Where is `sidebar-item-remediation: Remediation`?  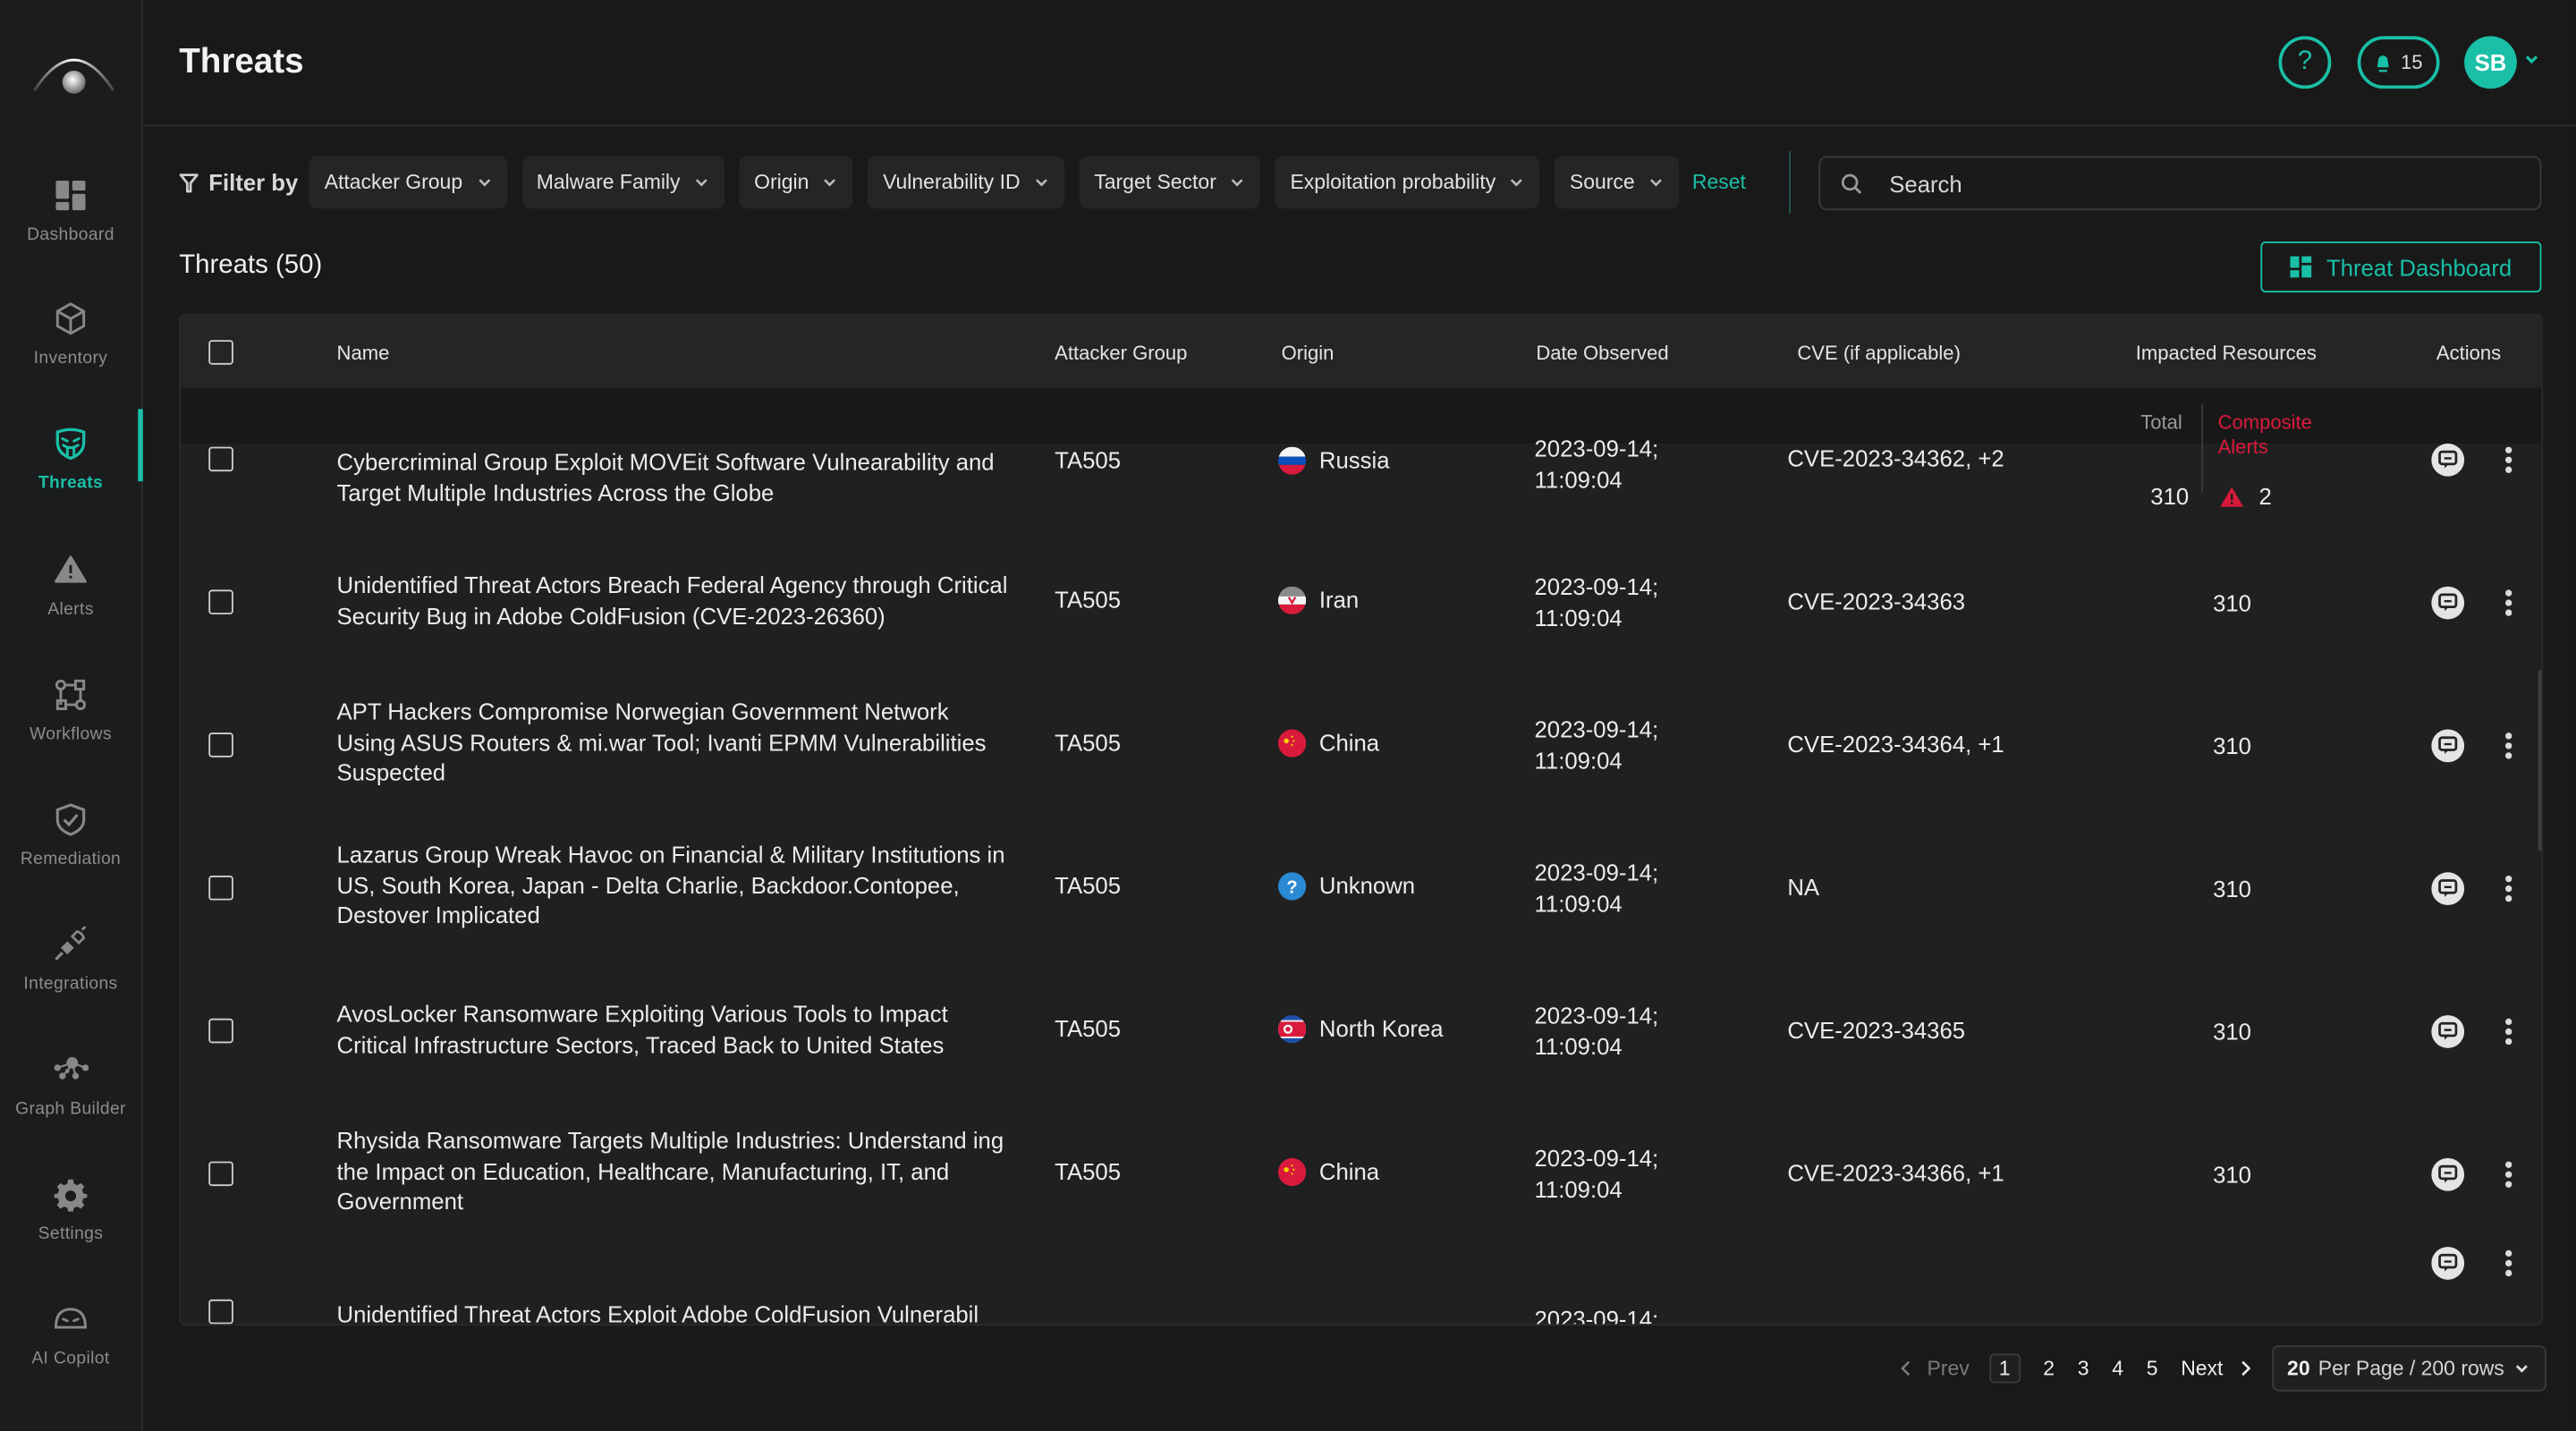
sidebar-item-remediation: Remediation is located at coordinates (70, 859).